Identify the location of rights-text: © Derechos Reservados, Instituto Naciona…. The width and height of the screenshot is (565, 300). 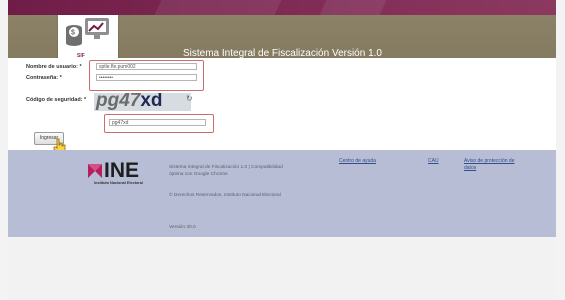
(225, 195).